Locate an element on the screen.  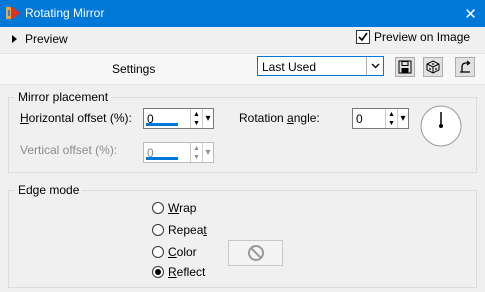
close-button: ✕ is located at coordinates (470, 13).